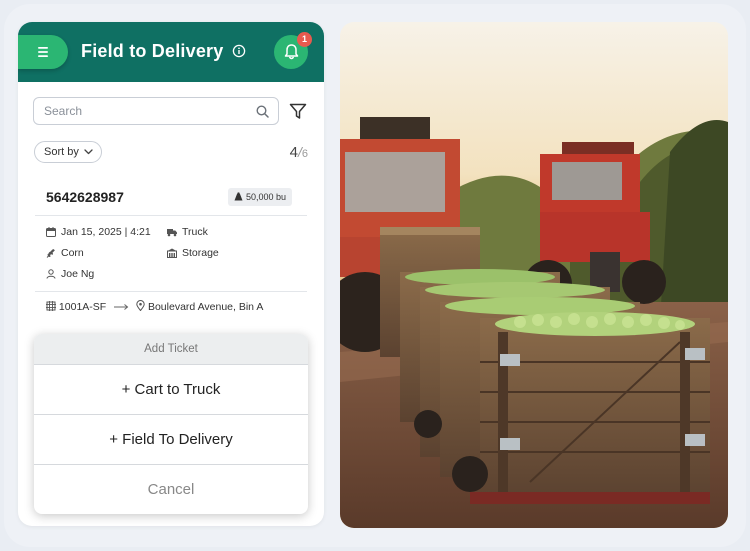 This screenshot has height=551, width=750. I want to click on sort-by-button: Sort by, so click(68, 152).